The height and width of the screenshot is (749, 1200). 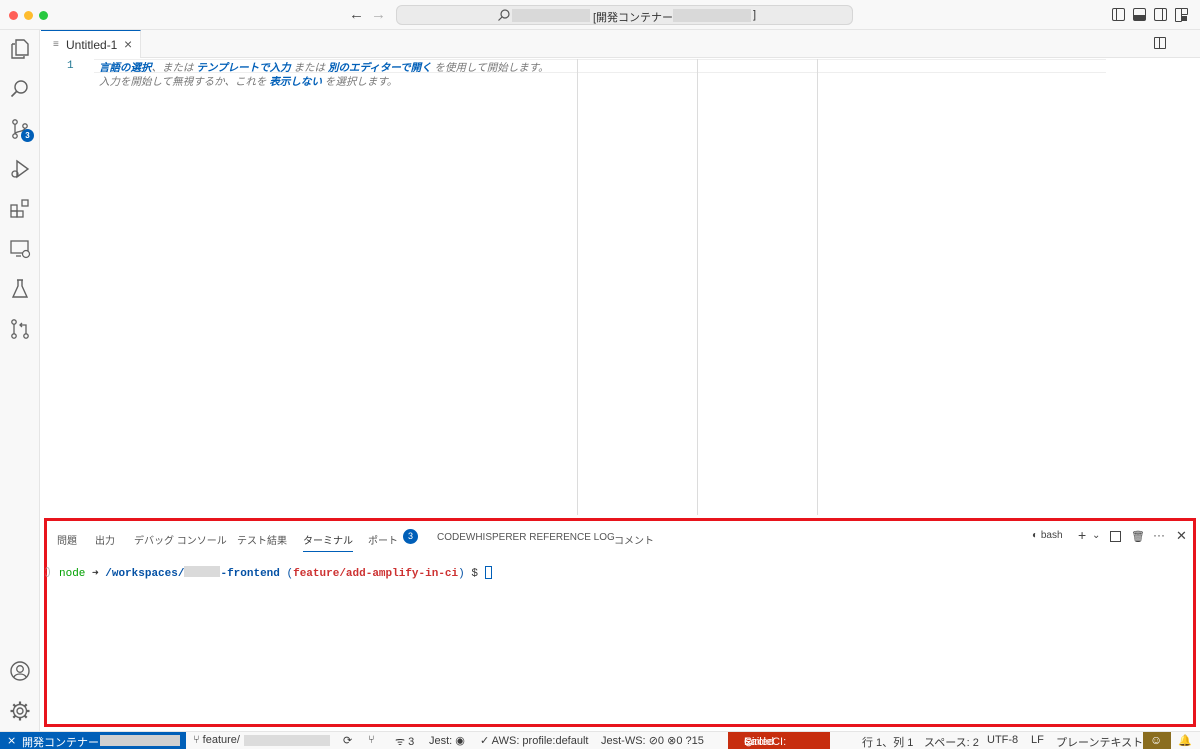 What do you see at coordinates (1037, 740) in the screenshot?
I see `end-of-line: LF` at bounding box center [1037, 740].